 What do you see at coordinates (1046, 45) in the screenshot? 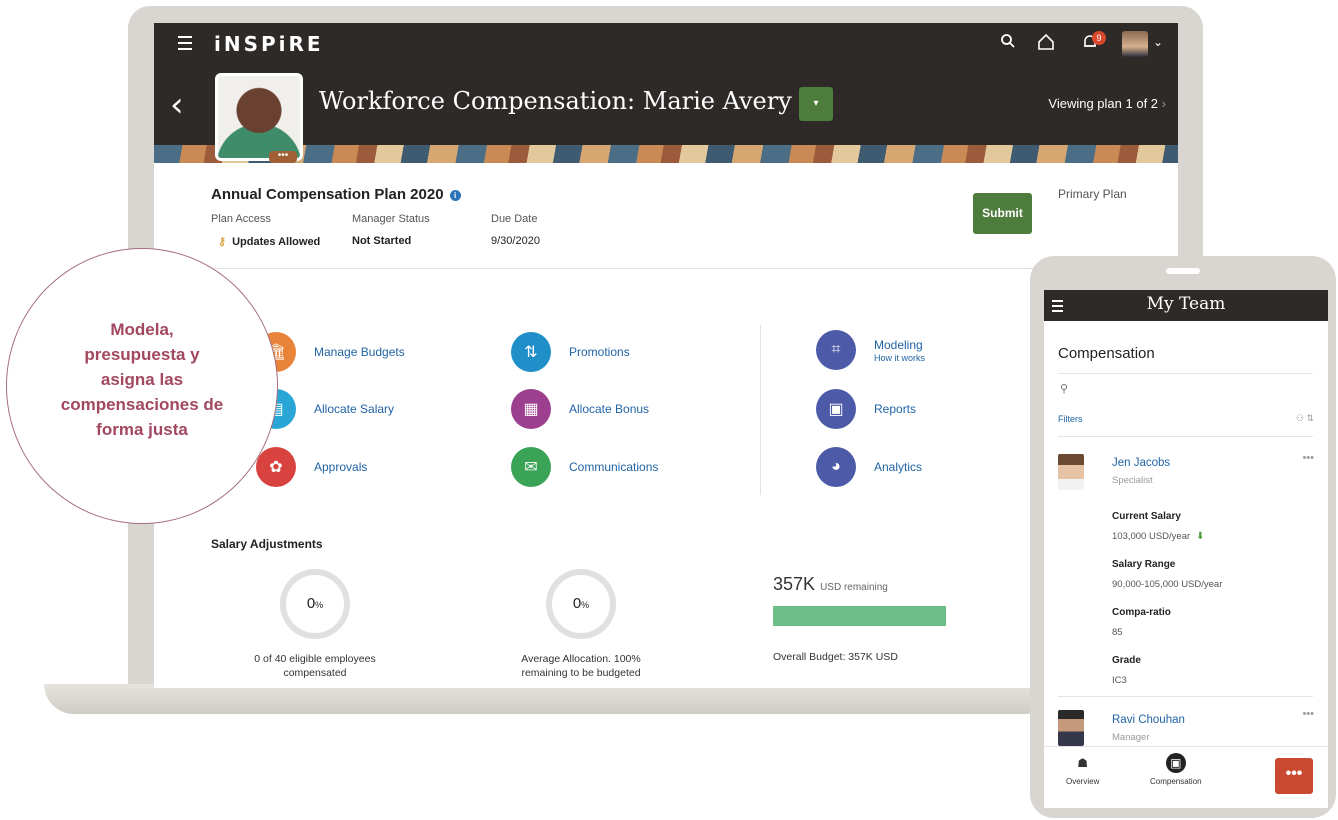
I see `home-icon` at bounding box center [1046, 45].